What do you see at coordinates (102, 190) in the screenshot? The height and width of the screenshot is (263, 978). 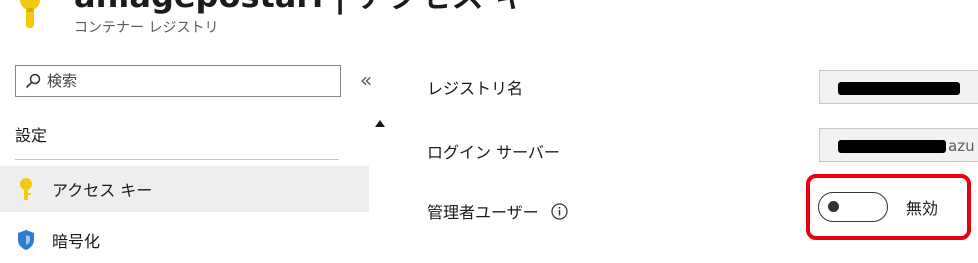 I see `sidebar-item-label: アクセス キー` at bounding box center [102, 190].